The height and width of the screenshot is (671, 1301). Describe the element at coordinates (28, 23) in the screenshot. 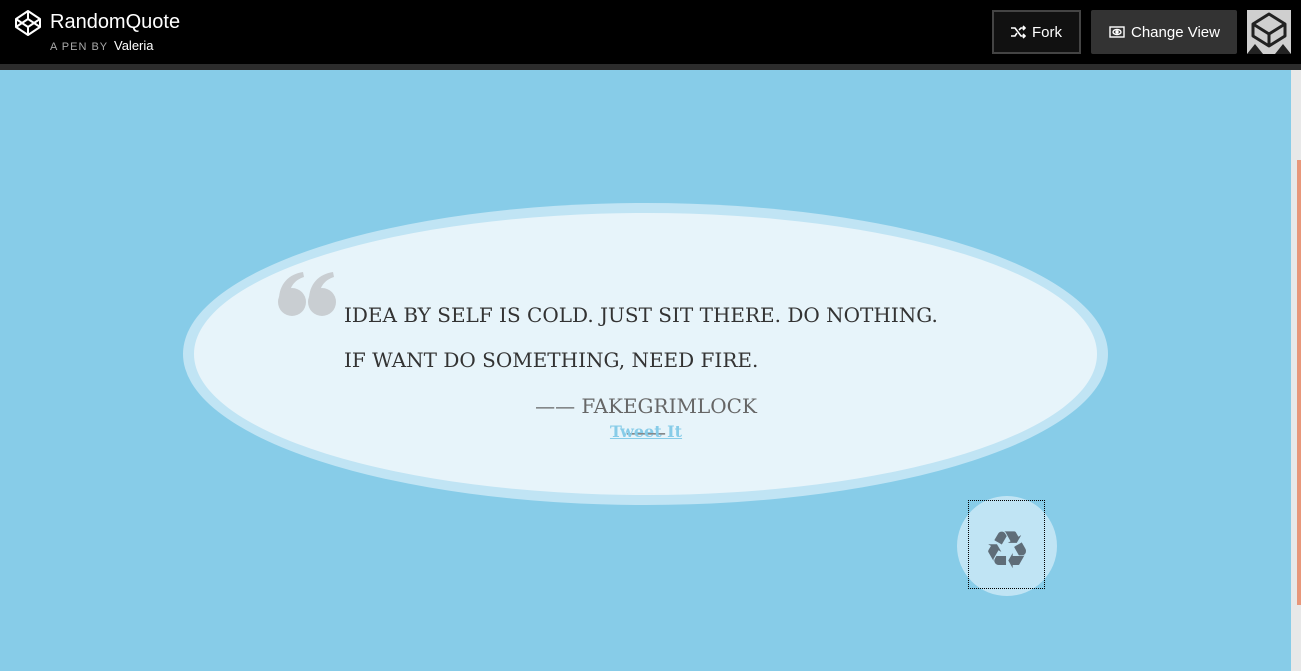

I see `codepen-logo-icon` at that location.